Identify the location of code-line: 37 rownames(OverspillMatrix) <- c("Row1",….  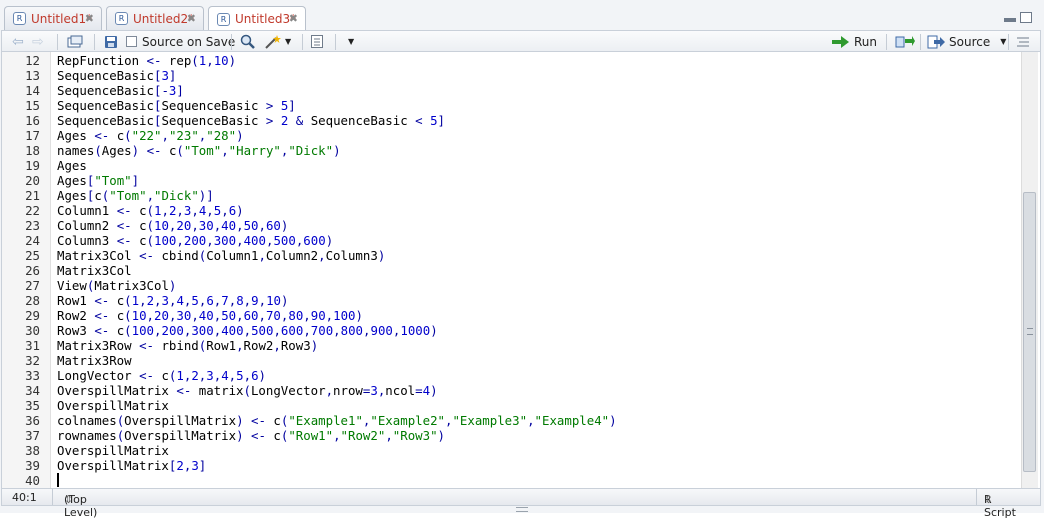
(502, 435).